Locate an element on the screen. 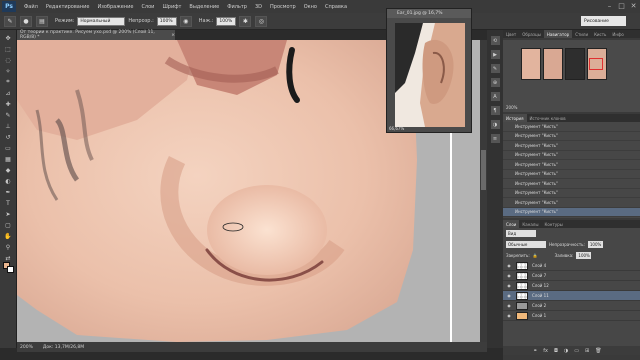 The height and width of the screenshot is (360, 640). pressure-size-icon: ◎ is located at coordinates (261, 21).